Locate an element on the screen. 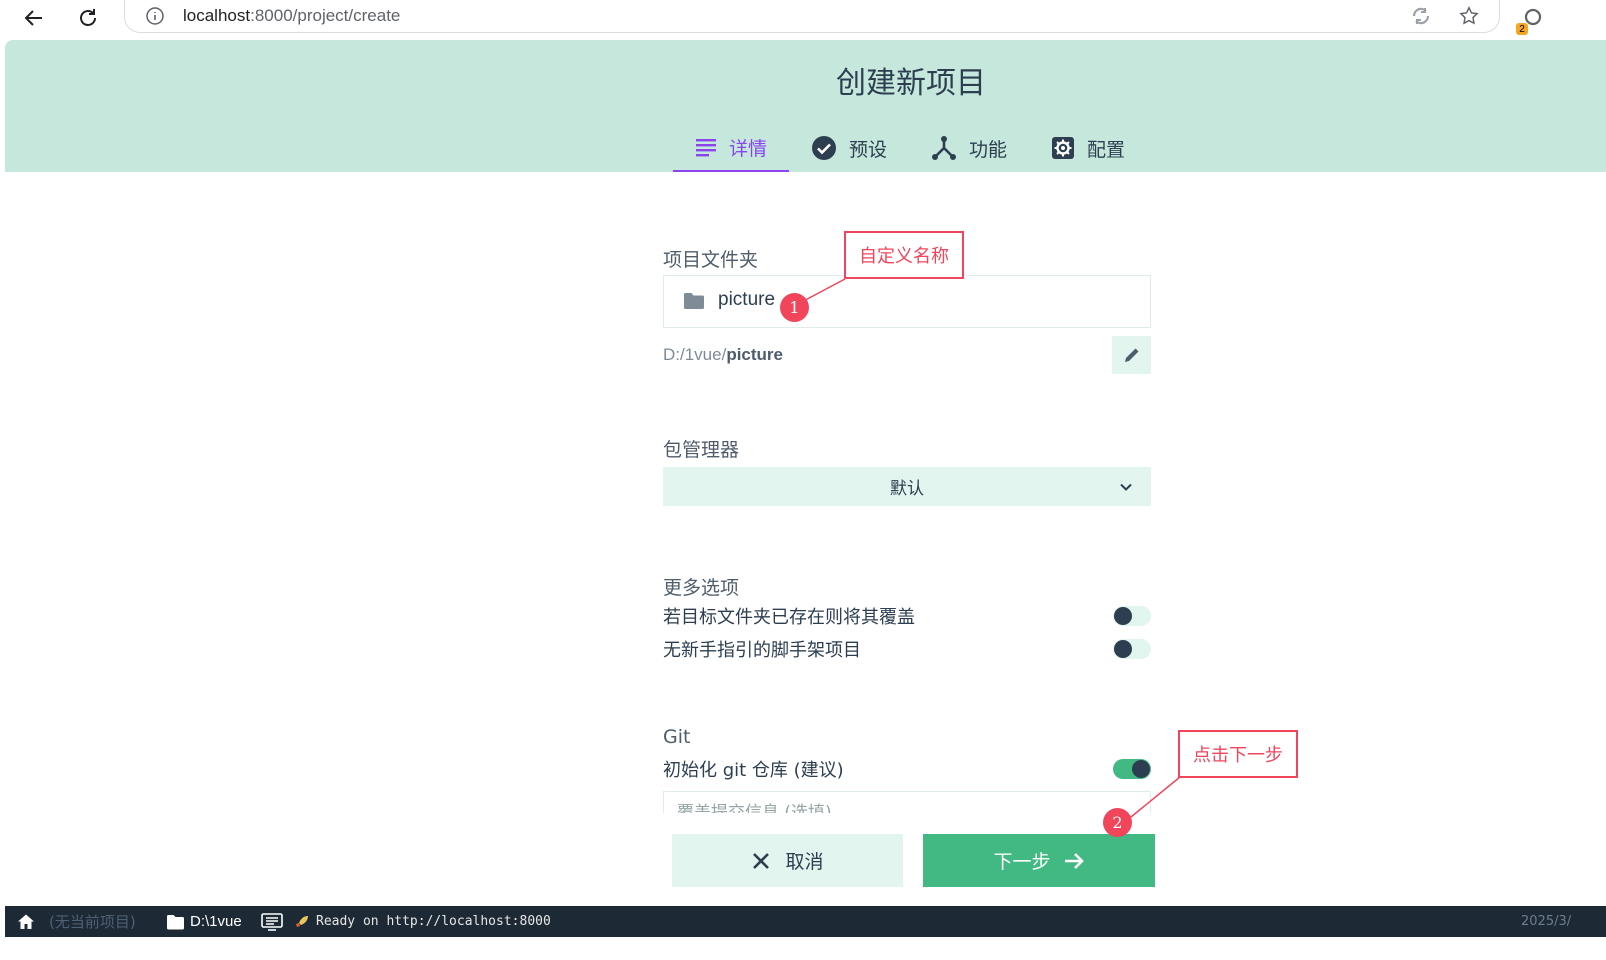 This screenshot has height=960, width=1606. rocket-icon is located at coordinates (302, 921).